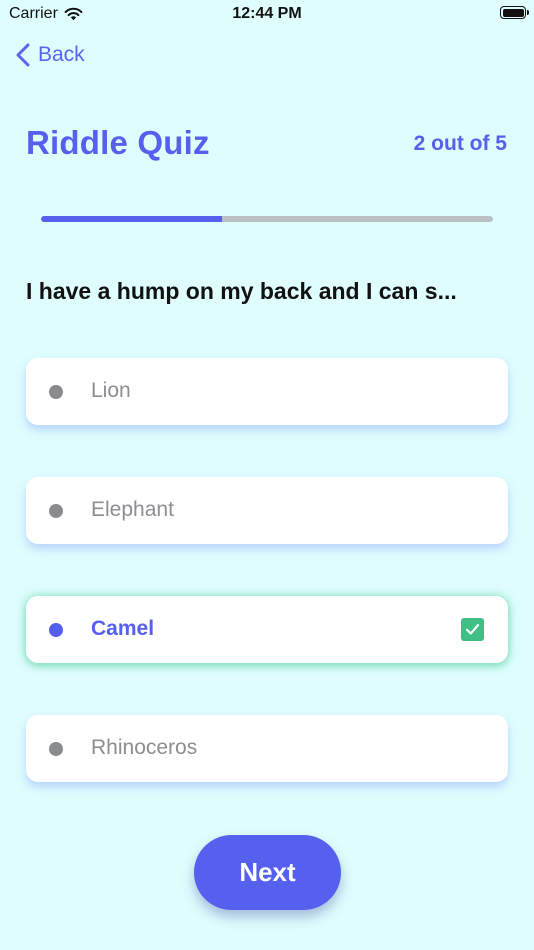  Describe the element at coordinates (267, 748) in the screenshot. I see `answer-option-rhinoceros: Rhinoceros` at that location.